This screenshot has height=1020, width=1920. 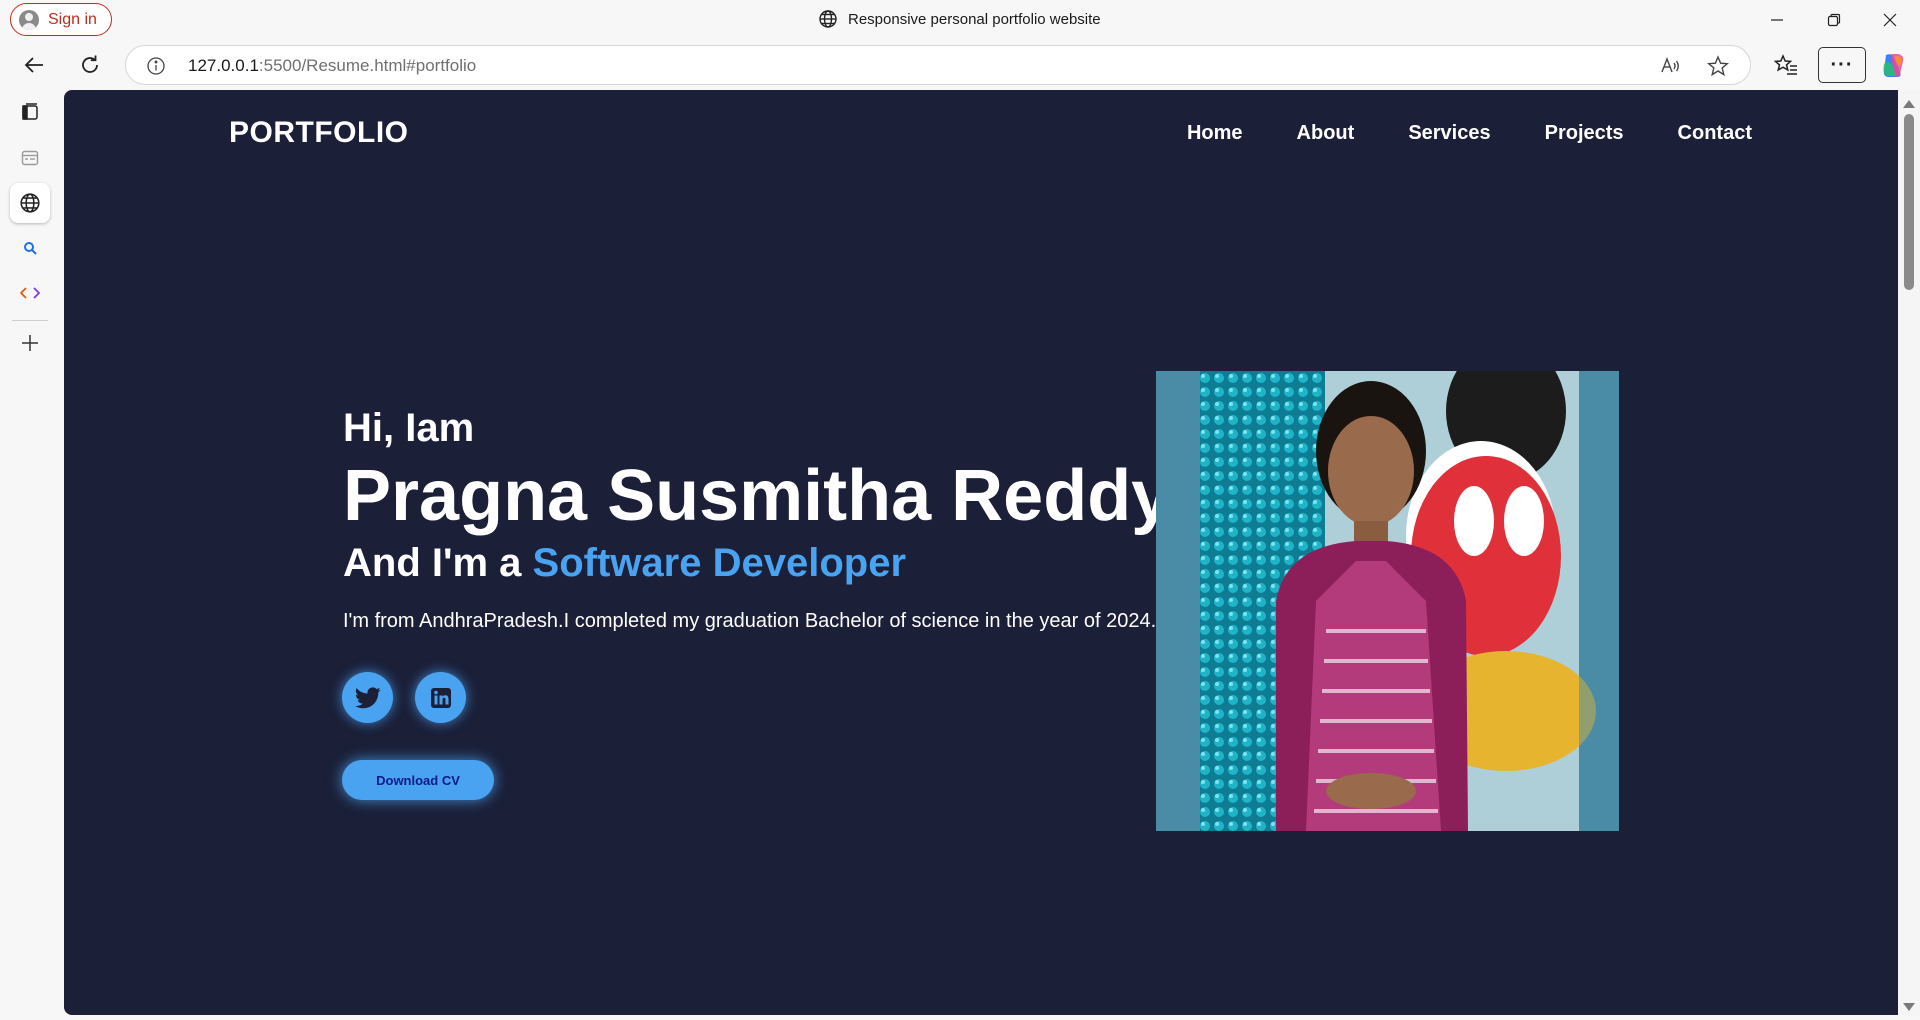 I want to click on minimize-icon, so click(x=1777, y=20).